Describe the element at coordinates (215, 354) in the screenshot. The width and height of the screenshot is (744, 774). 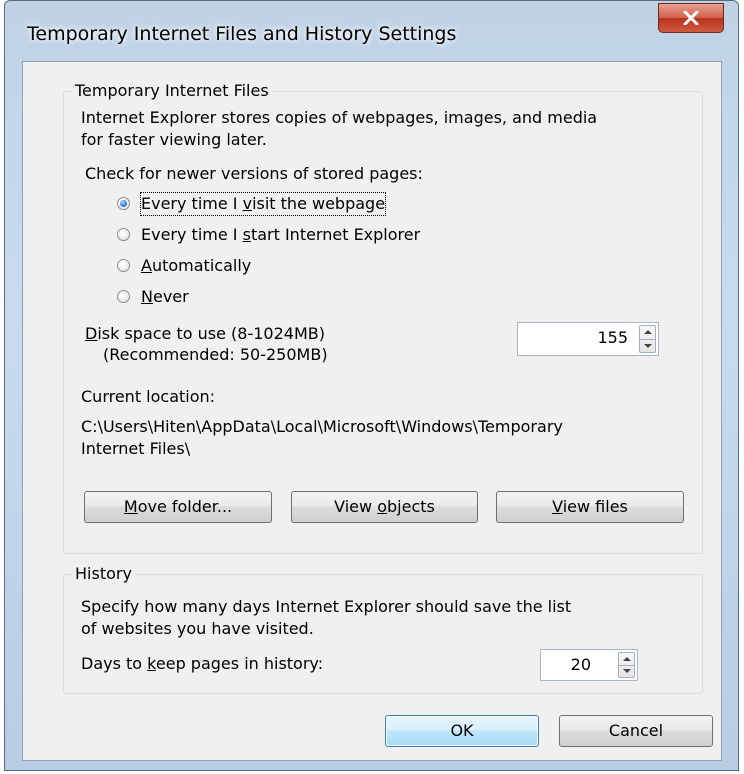
I see `disk-space-recommended: (Recommended: 50-250MB)` at that location.